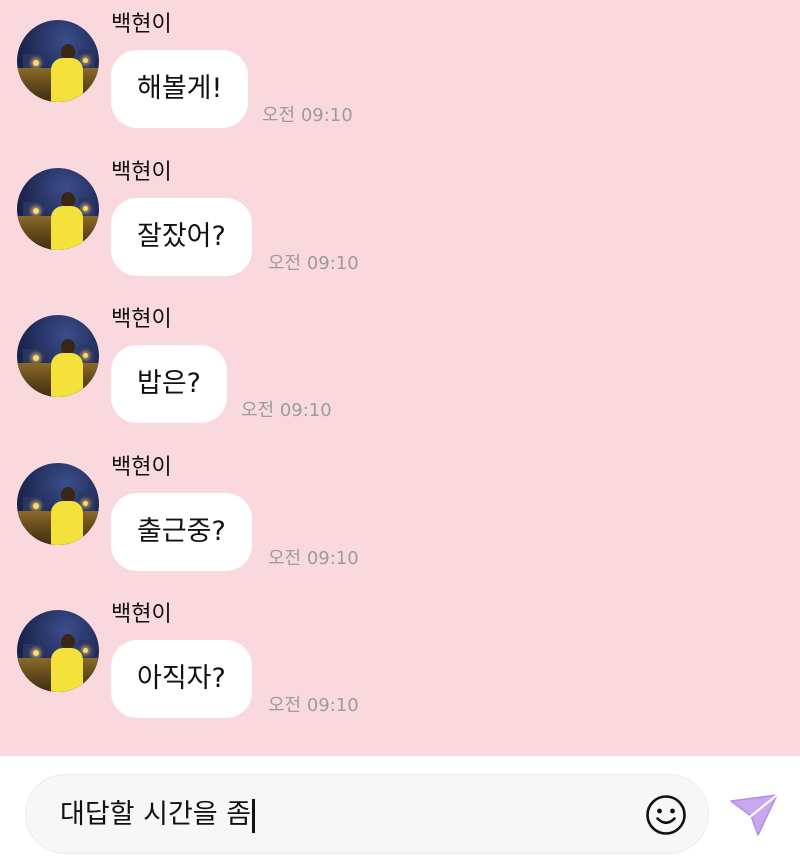  What do you see at coordinates (367, 814) in the screenshot?
I see `message-input: 대답할 시간을 좀` at bounding box center [367, 814].